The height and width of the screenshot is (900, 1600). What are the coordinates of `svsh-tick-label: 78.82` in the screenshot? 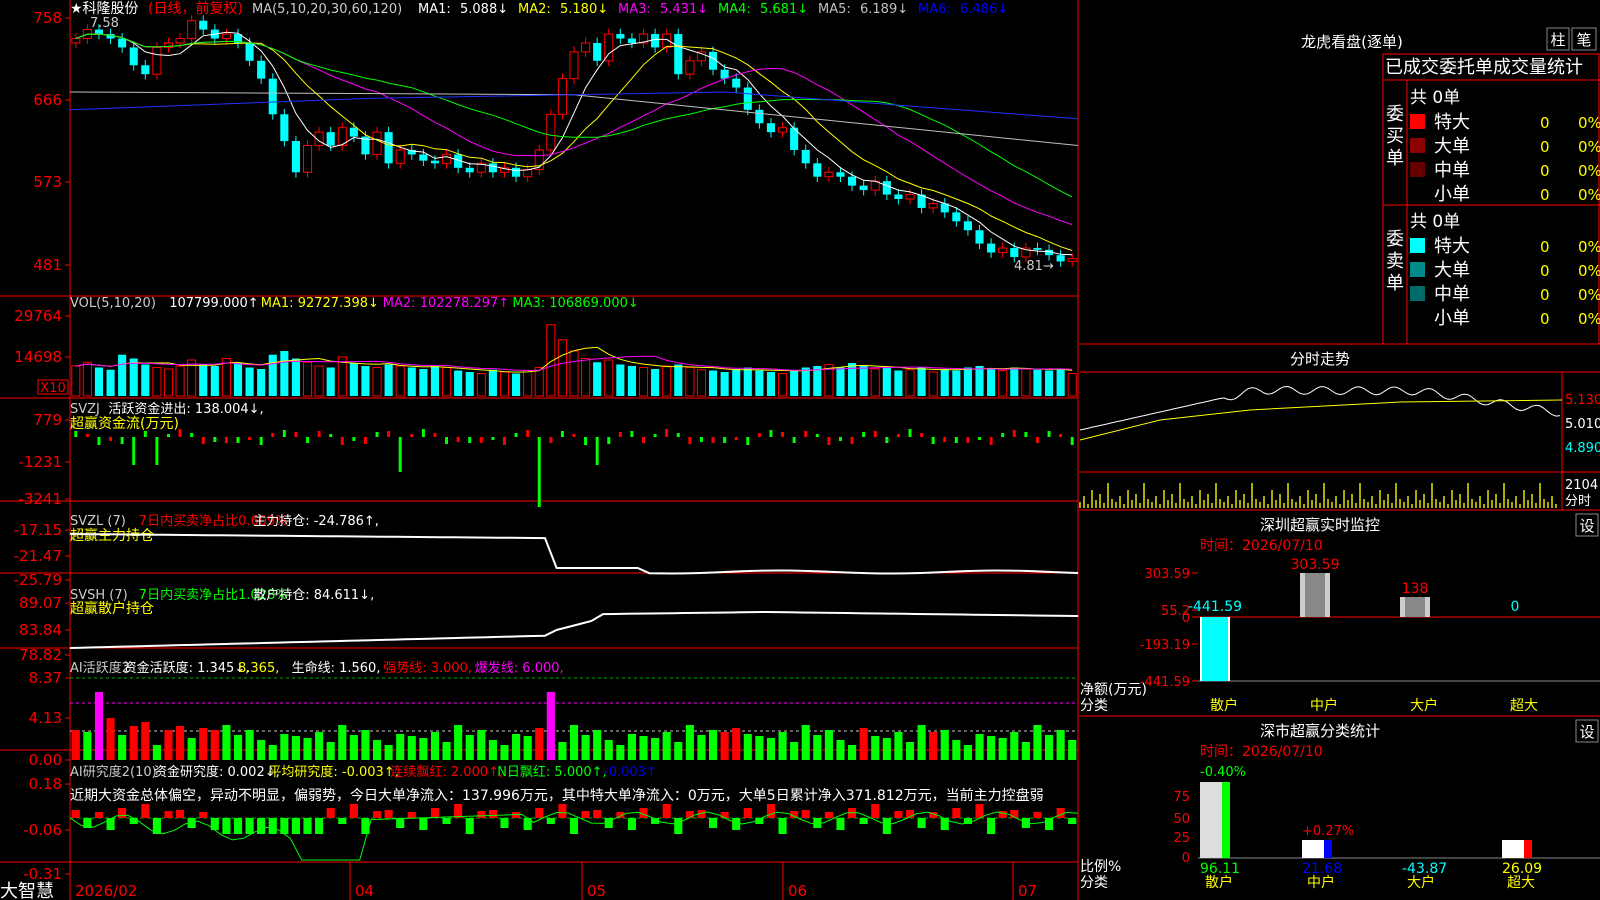 It's located at (40, 655).